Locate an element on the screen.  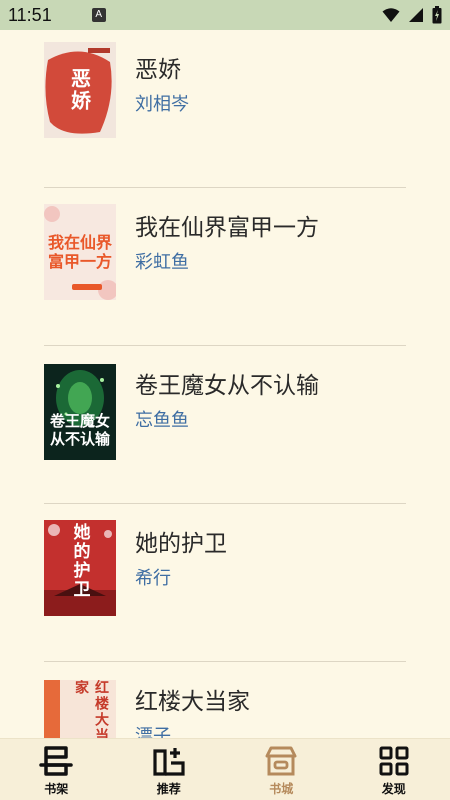
book-title: 恶娇 is located at coordinates (158, 67).